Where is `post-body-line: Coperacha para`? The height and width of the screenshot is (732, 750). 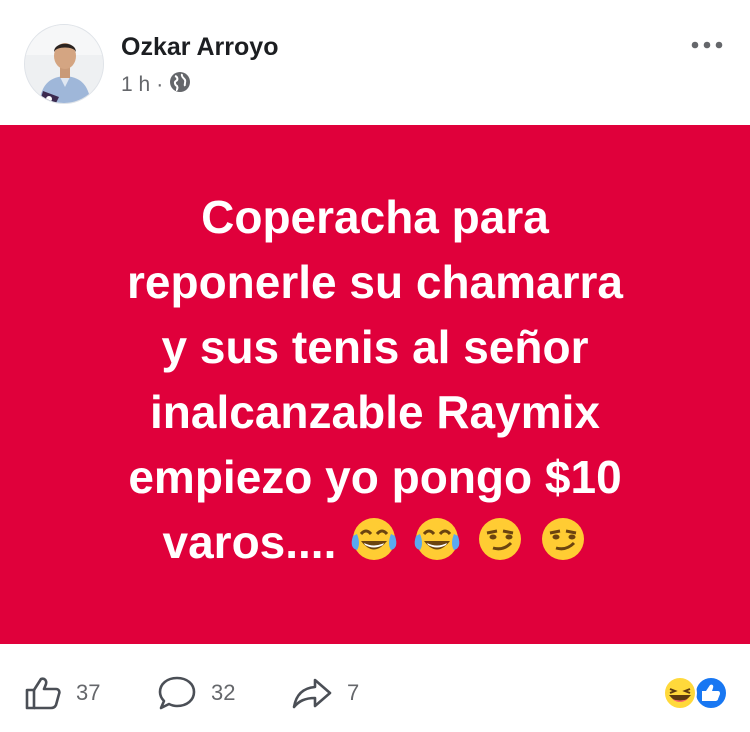 post-body-line: Coperacha para is located at coordinates (375, 216).